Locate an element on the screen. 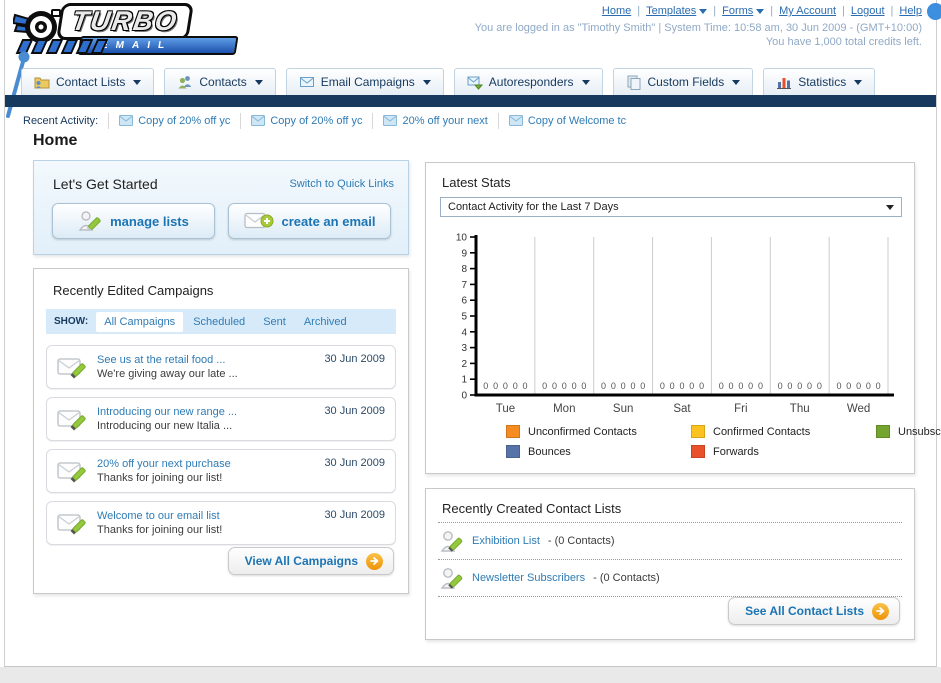 The width and height of the screenshot is (941, 683). filter-scheduled: Scheduled is located at coordinates (219, 322).